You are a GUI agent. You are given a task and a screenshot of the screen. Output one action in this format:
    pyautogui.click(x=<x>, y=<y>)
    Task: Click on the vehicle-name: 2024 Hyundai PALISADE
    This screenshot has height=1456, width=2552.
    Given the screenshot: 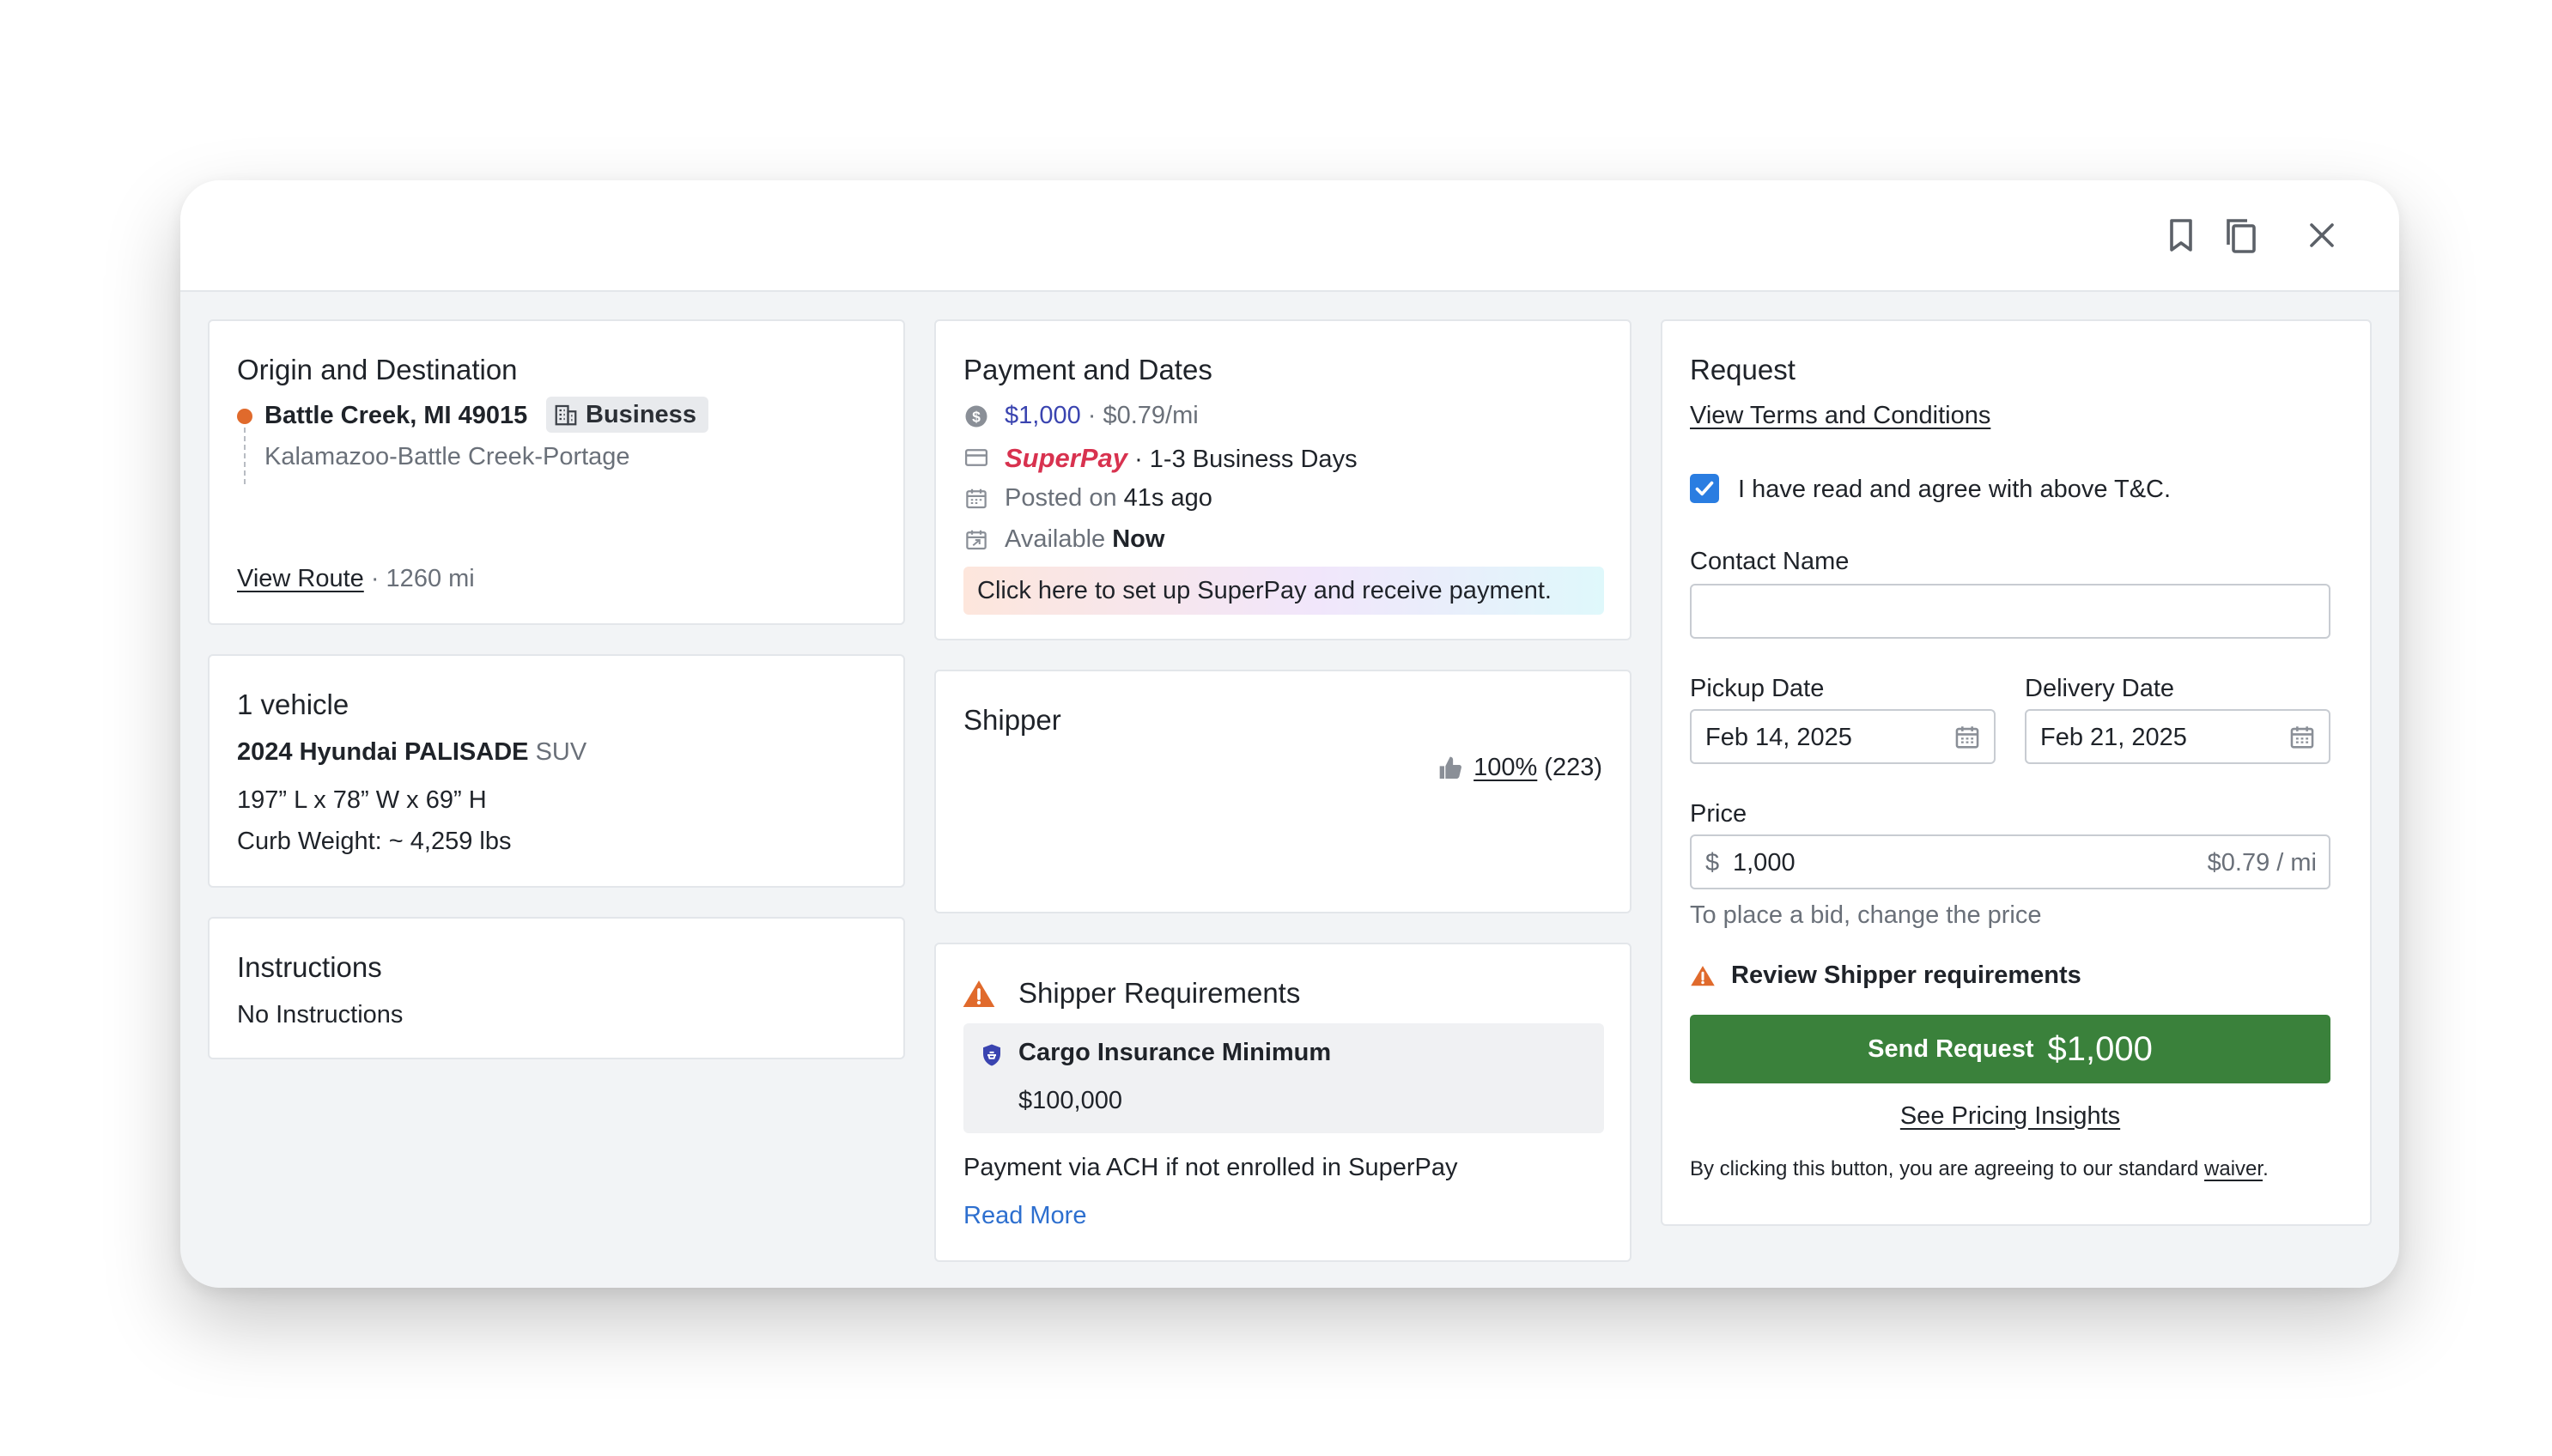 What is the action you would take?
    pyautogui.click(x=383, y=752)
    